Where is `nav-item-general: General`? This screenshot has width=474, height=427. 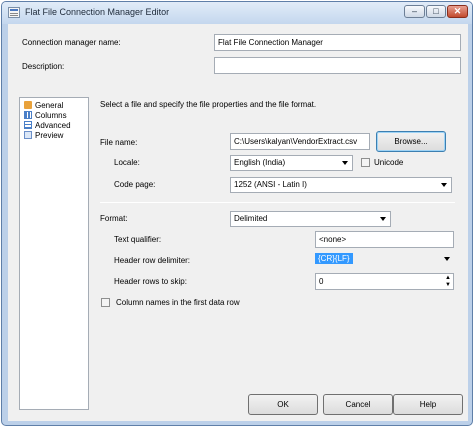
nav-item-general: General is located at coordinates (43, 106).